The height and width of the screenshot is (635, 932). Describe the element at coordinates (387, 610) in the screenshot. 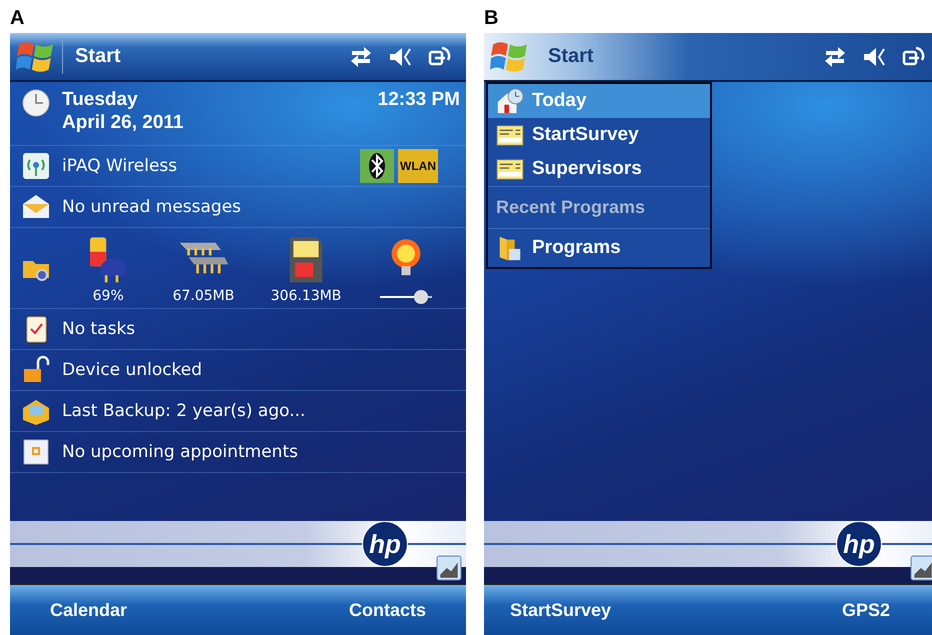

I see `right-softkey: Contacts` at that location.